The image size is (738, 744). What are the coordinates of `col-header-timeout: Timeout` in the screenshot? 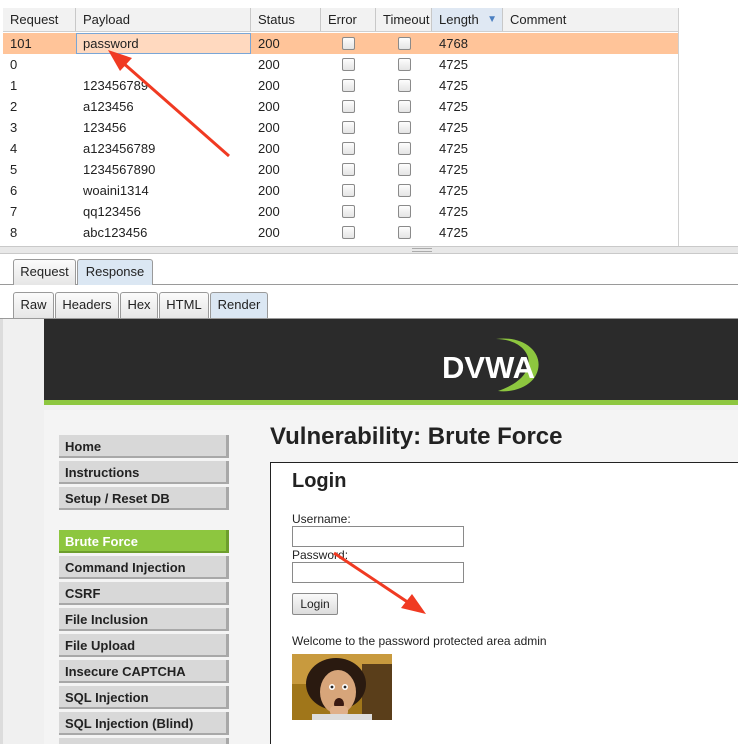 It's located at (404, 19).